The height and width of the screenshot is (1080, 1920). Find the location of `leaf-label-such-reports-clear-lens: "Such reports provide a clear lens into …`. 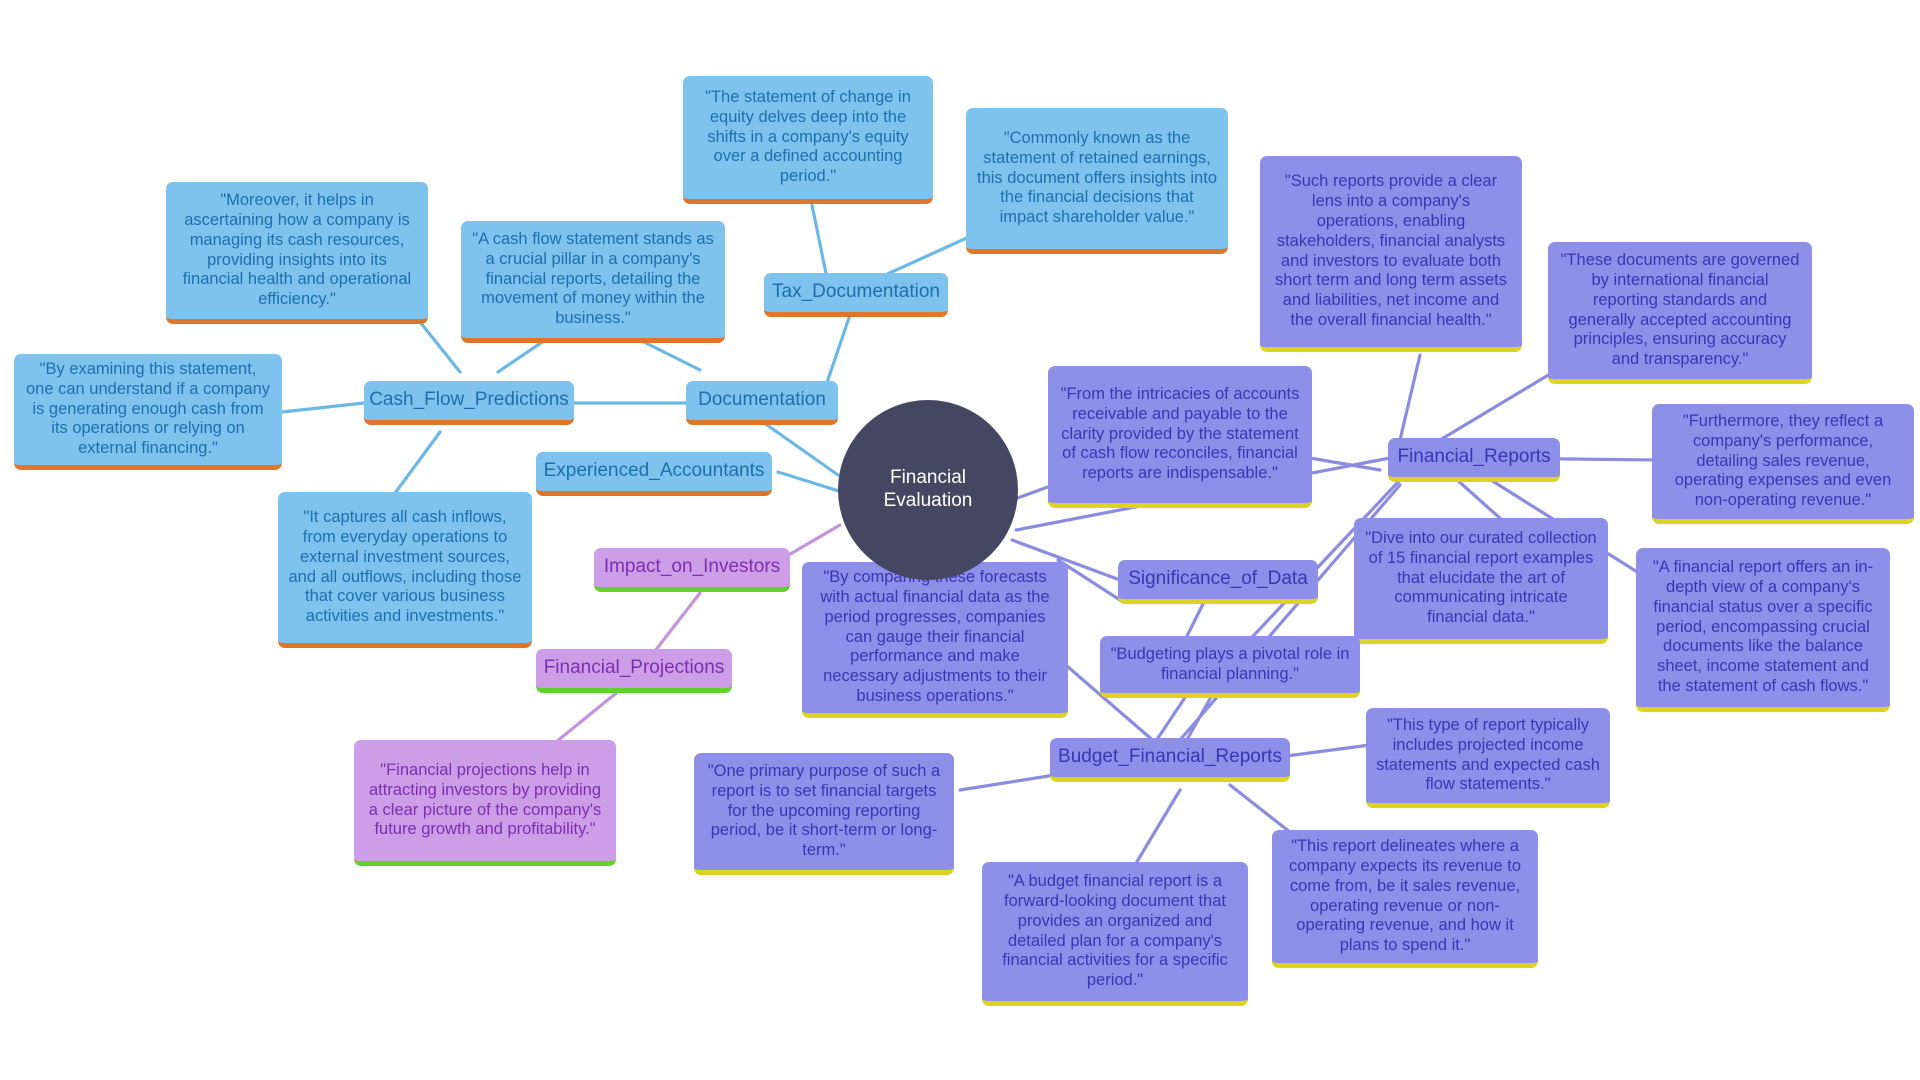

leaf-label-such-reports-clear-lens: "Such reports provide a clear lens into … is located at coordinates (1390, 250).